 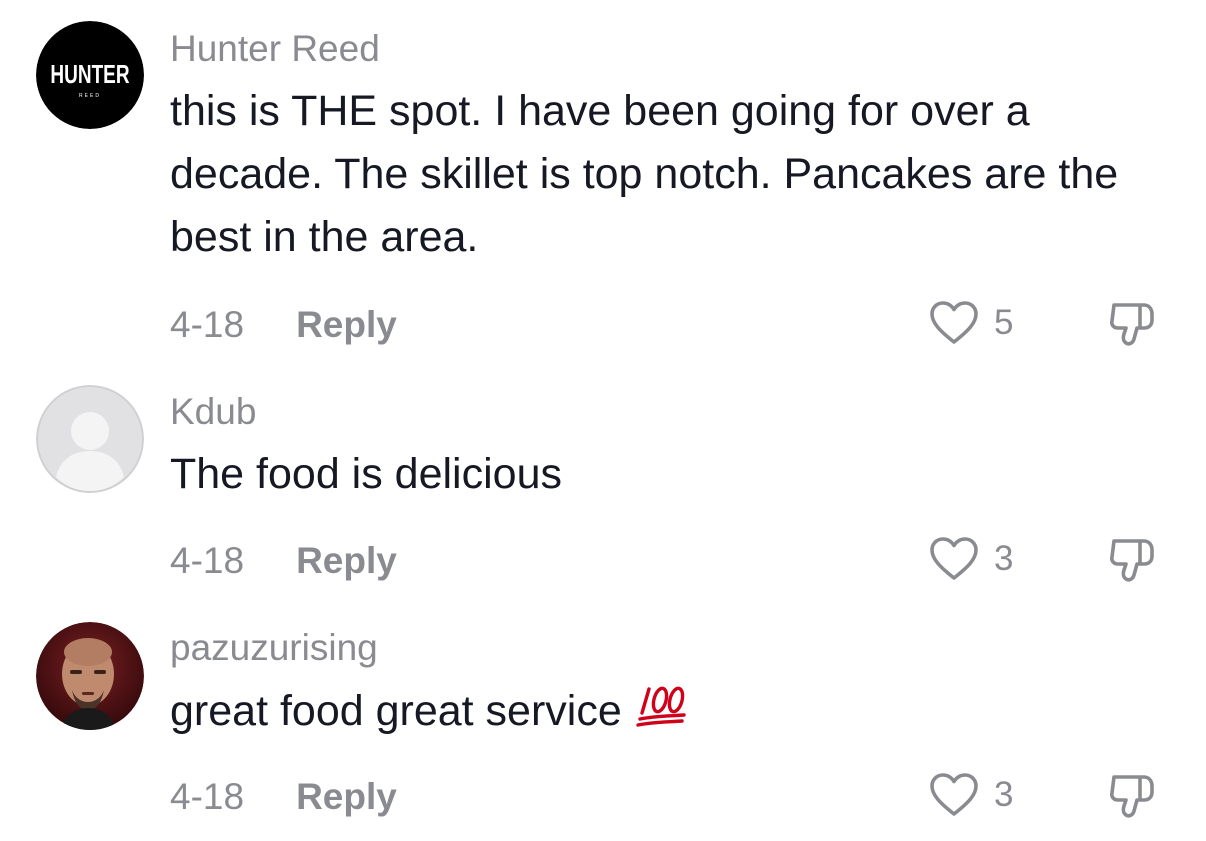 I want to click on like-count: 5, so click(x=1004, y=322).